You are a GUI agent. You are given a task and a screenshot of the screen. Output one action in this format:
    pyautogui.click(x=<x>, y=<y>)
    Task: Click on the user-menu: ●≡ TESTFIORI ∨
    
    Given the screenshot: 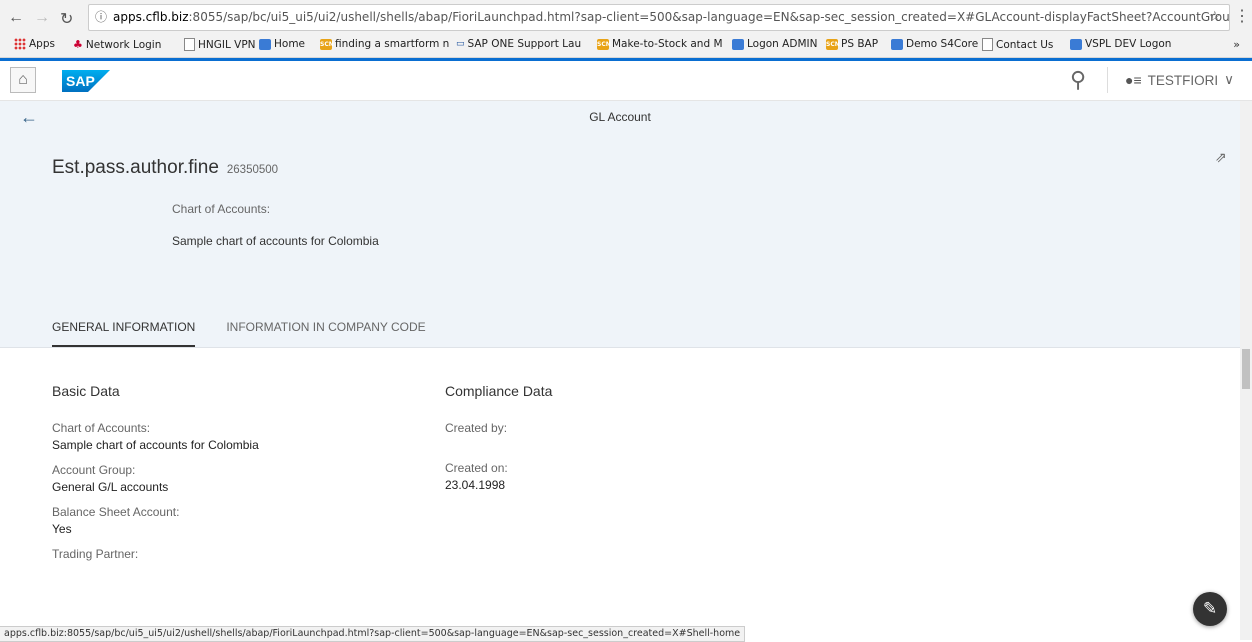 What is the action you would take?
    pyautogui.click(x=1179, y=80)
    